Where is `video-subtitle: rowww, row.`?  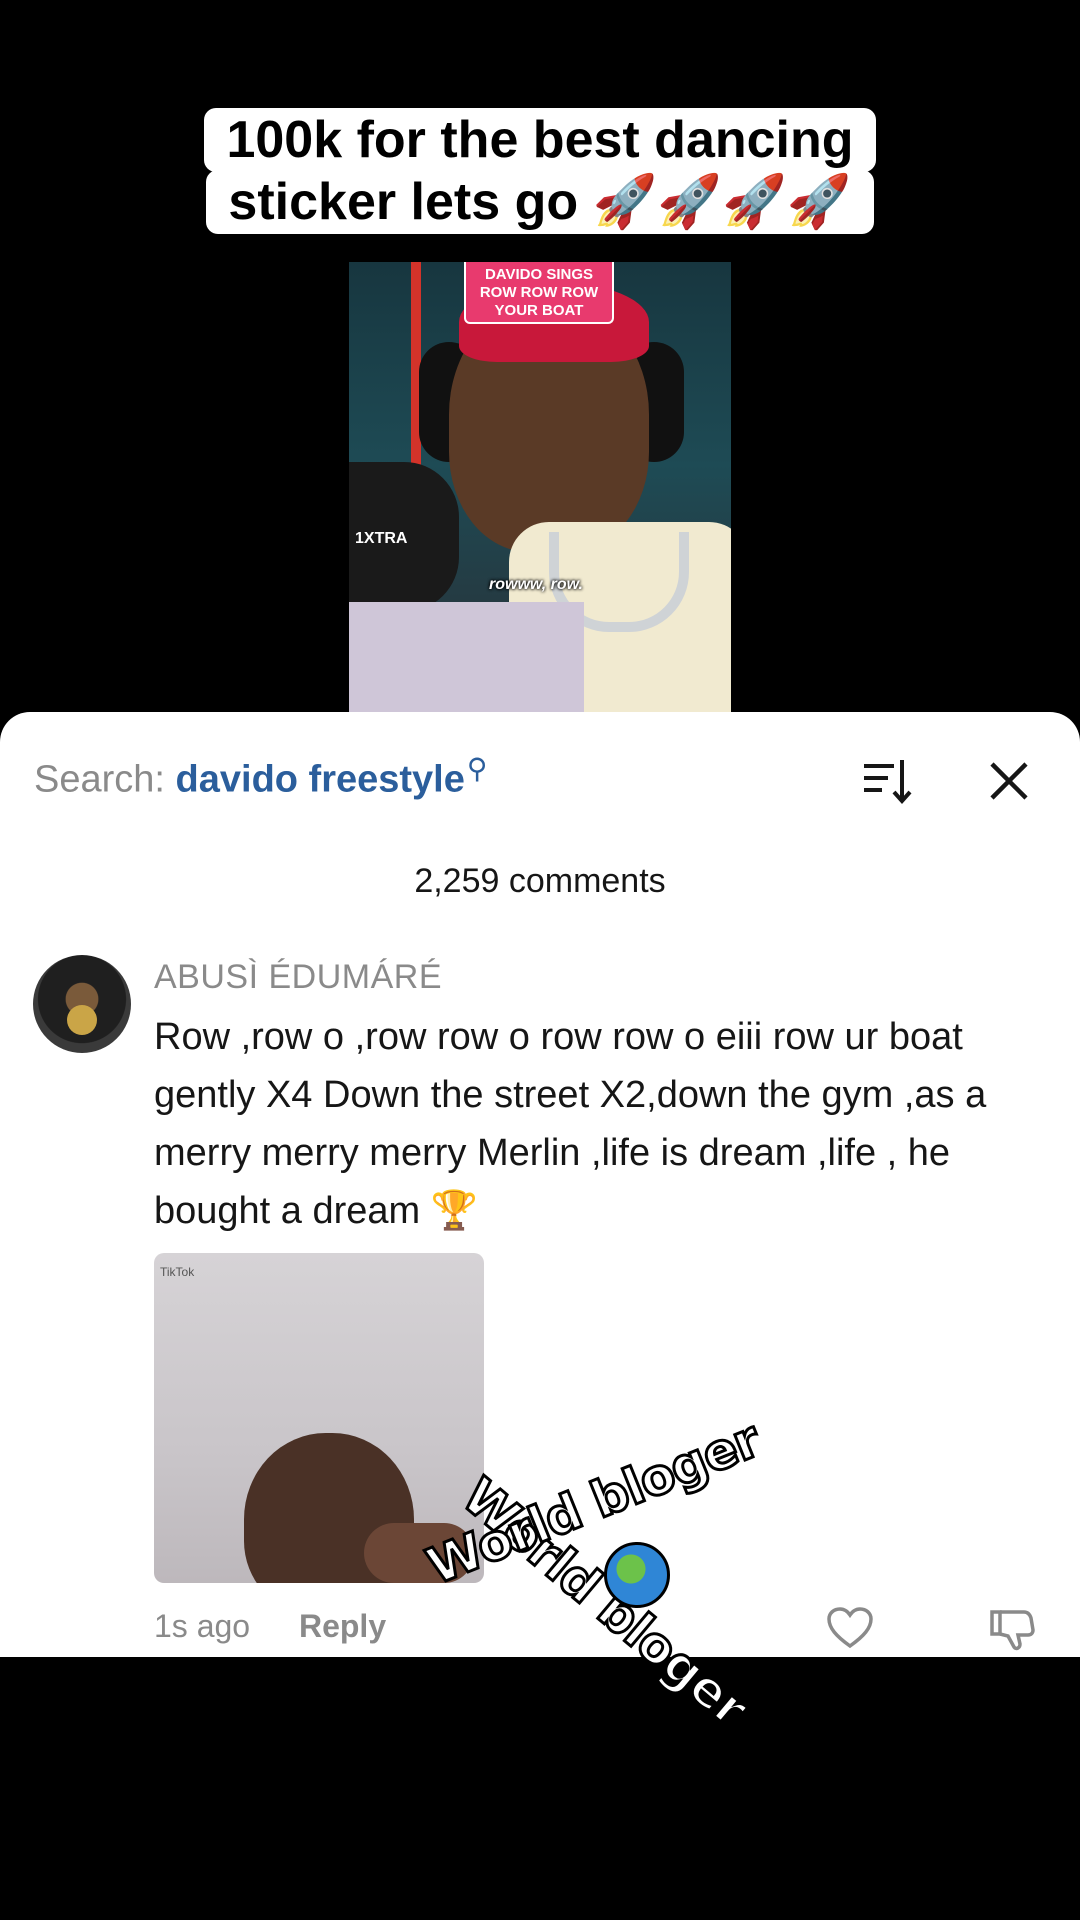 video-subtitle: rowww, row. is located at coordinates (536, 584).